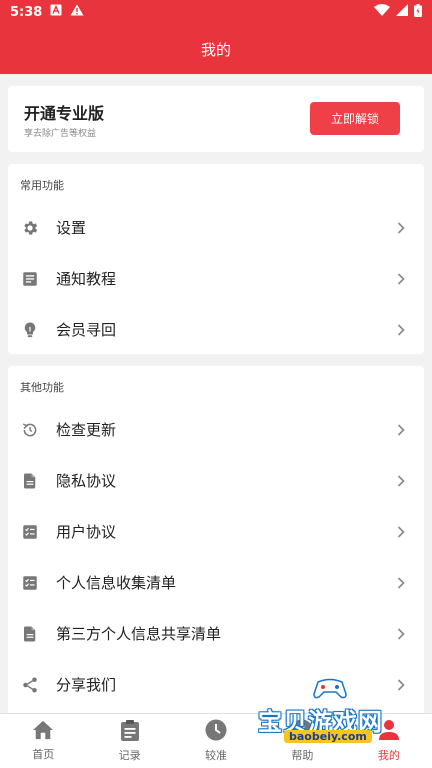 Image resolution: width=432 pixels, height=768 pixels. Describe the element at coordinates (42, 185) in the screenshot. I see `section-title-common: 常用功能` at that location.